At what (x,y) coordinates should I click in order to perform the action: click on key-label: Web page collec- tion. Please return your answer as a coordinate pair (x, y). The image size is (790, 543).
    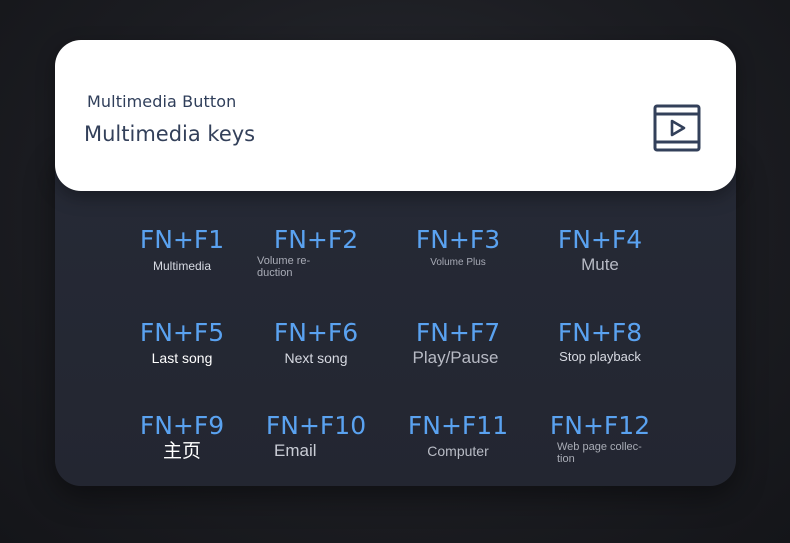
    Looking at the image, I should click on (599, 453).